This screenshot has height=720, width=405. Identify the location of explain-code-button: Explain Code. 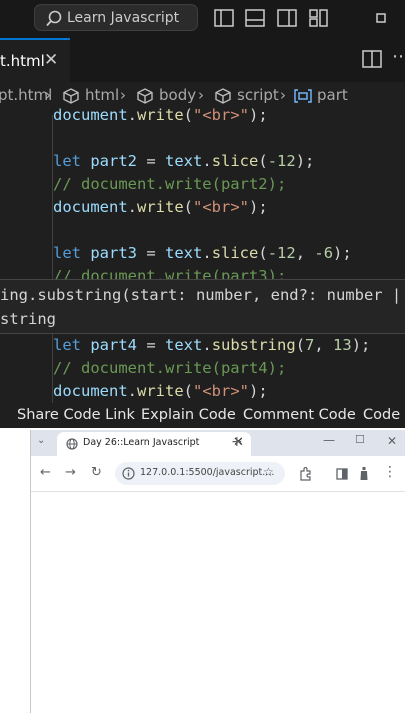
(188, 415).